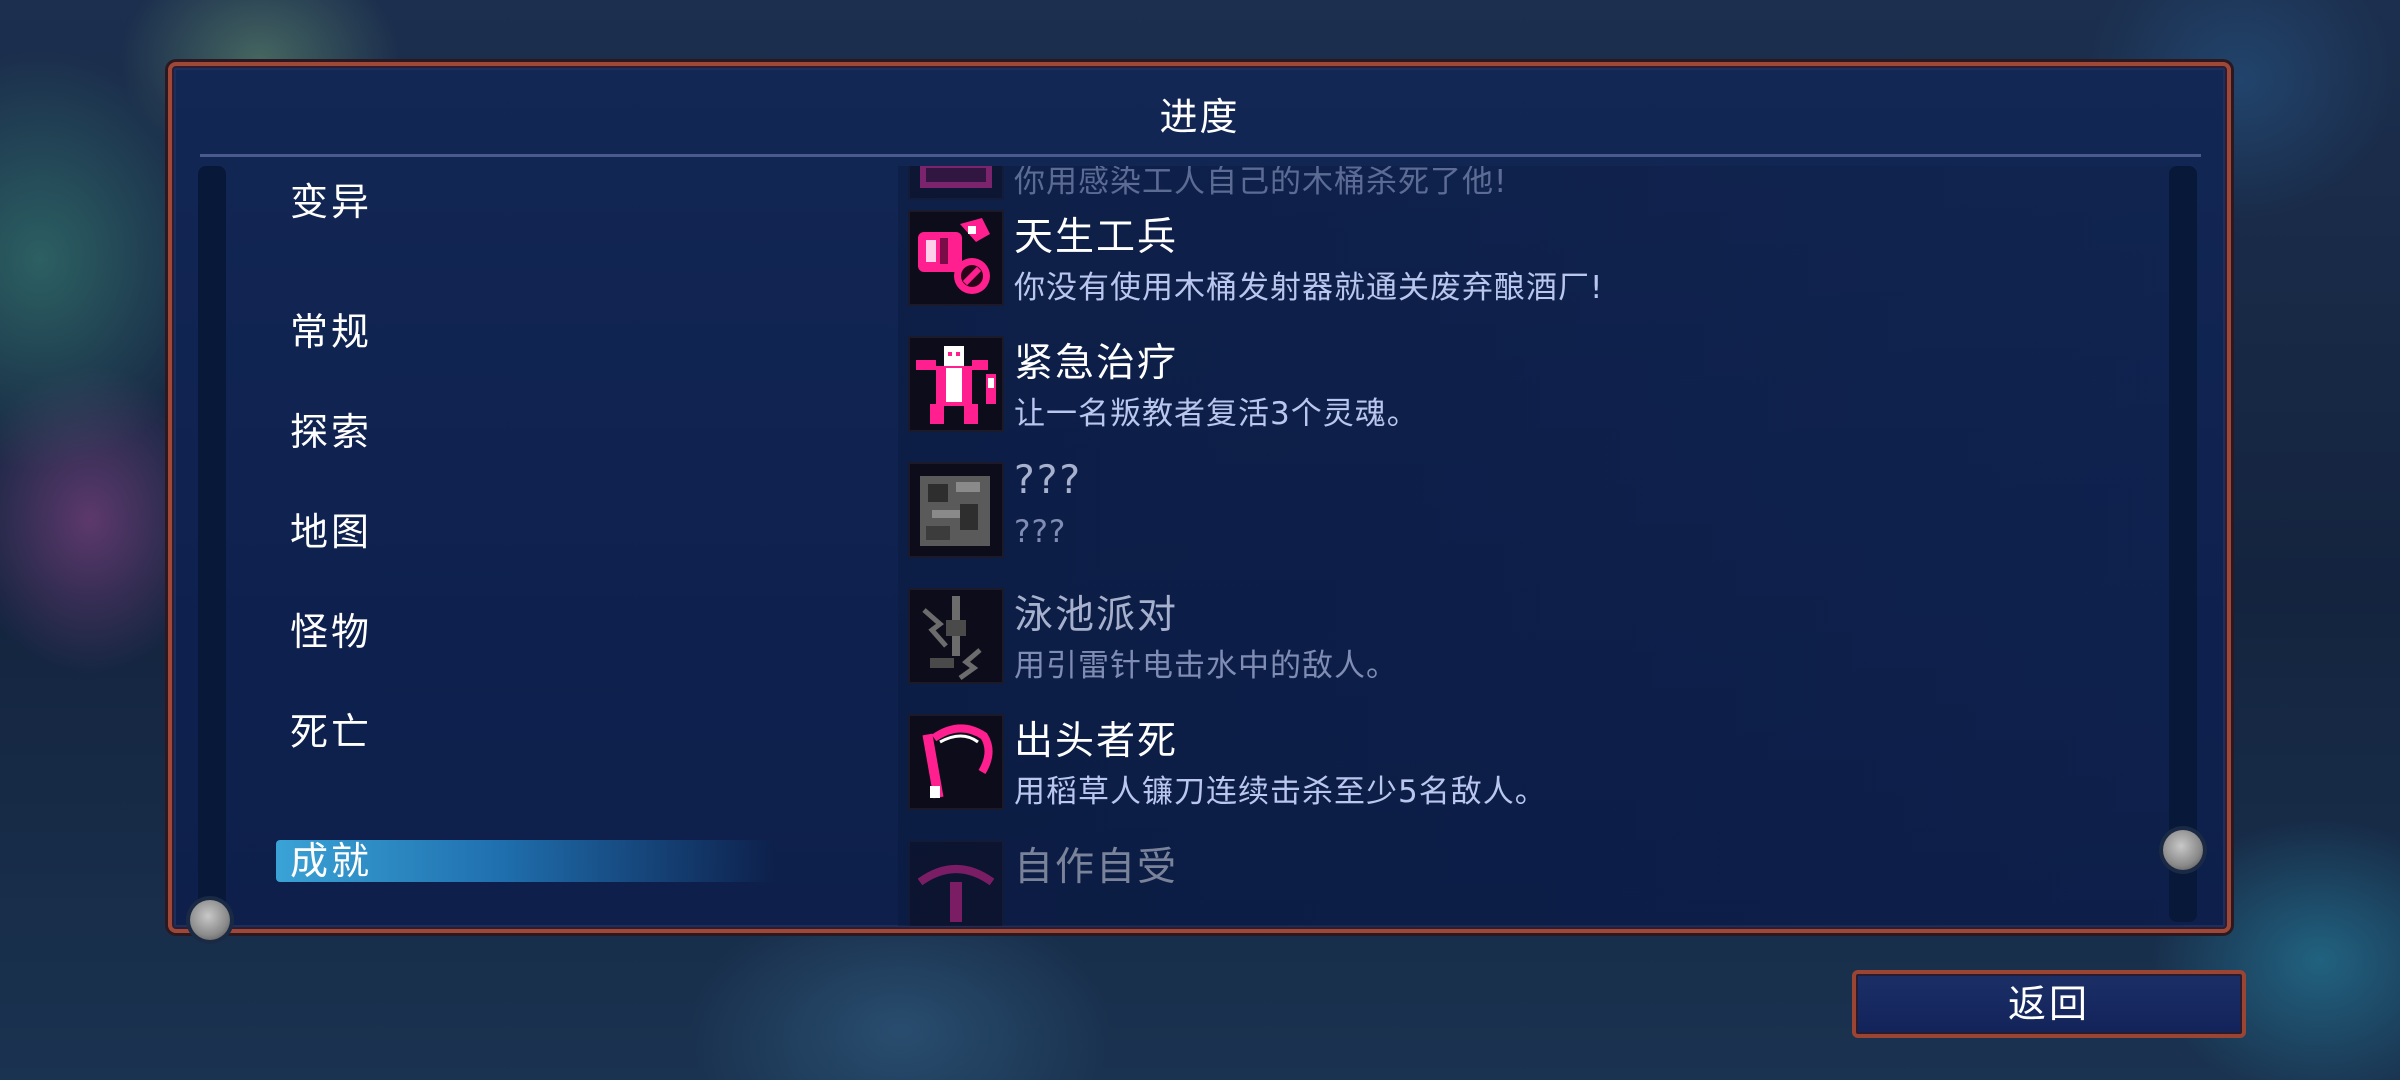 This screenshot has width=2400, height=1080. Describe the element at coordinates (956, 384) in the screenshot. I see `apostate-icon` at that location.